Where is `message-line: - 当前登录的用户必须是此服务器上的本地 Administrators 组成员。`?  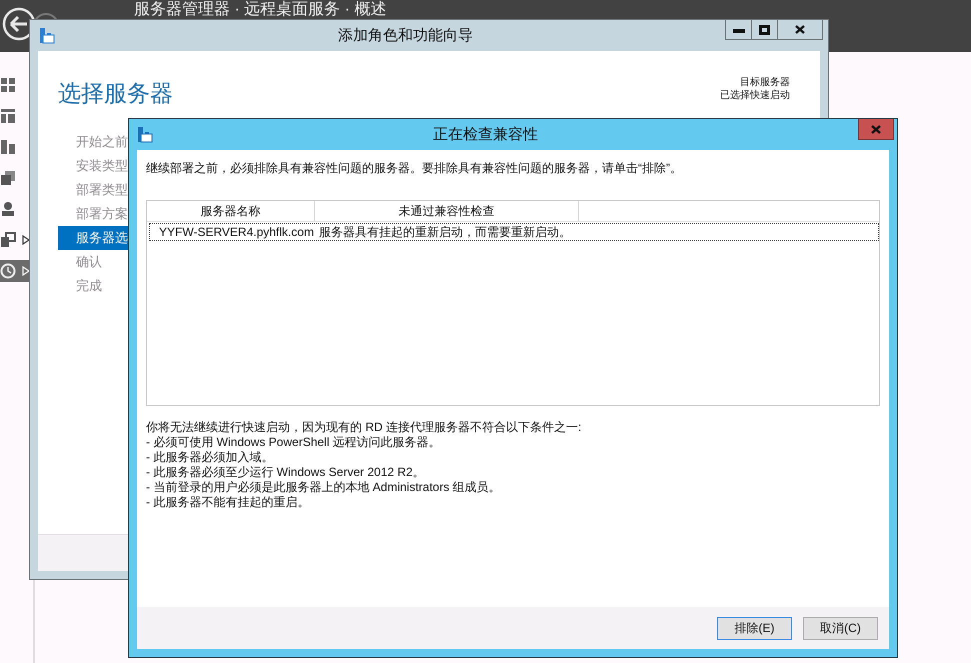
message-line: - 当前登录的用户必须是此服务器上的本地 Administrators 组成员。 is located at coordinates (324, 487).